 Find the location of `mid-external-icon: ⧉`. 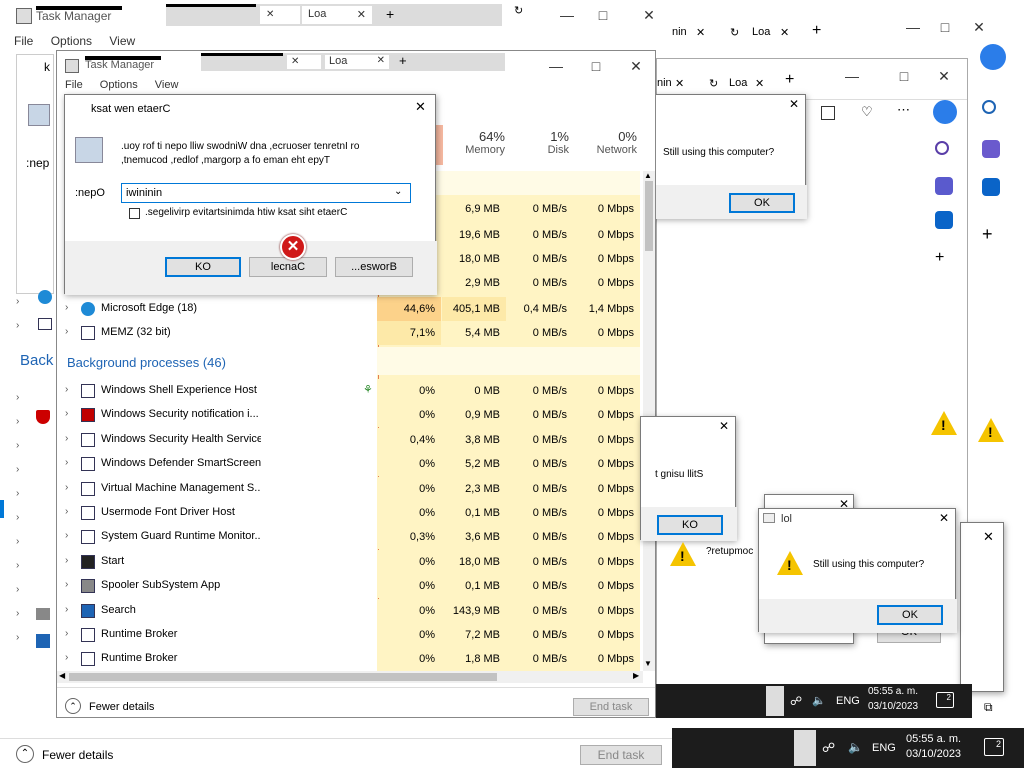

mid-external-icon: ⧉ is located at coordinates (988, 707).